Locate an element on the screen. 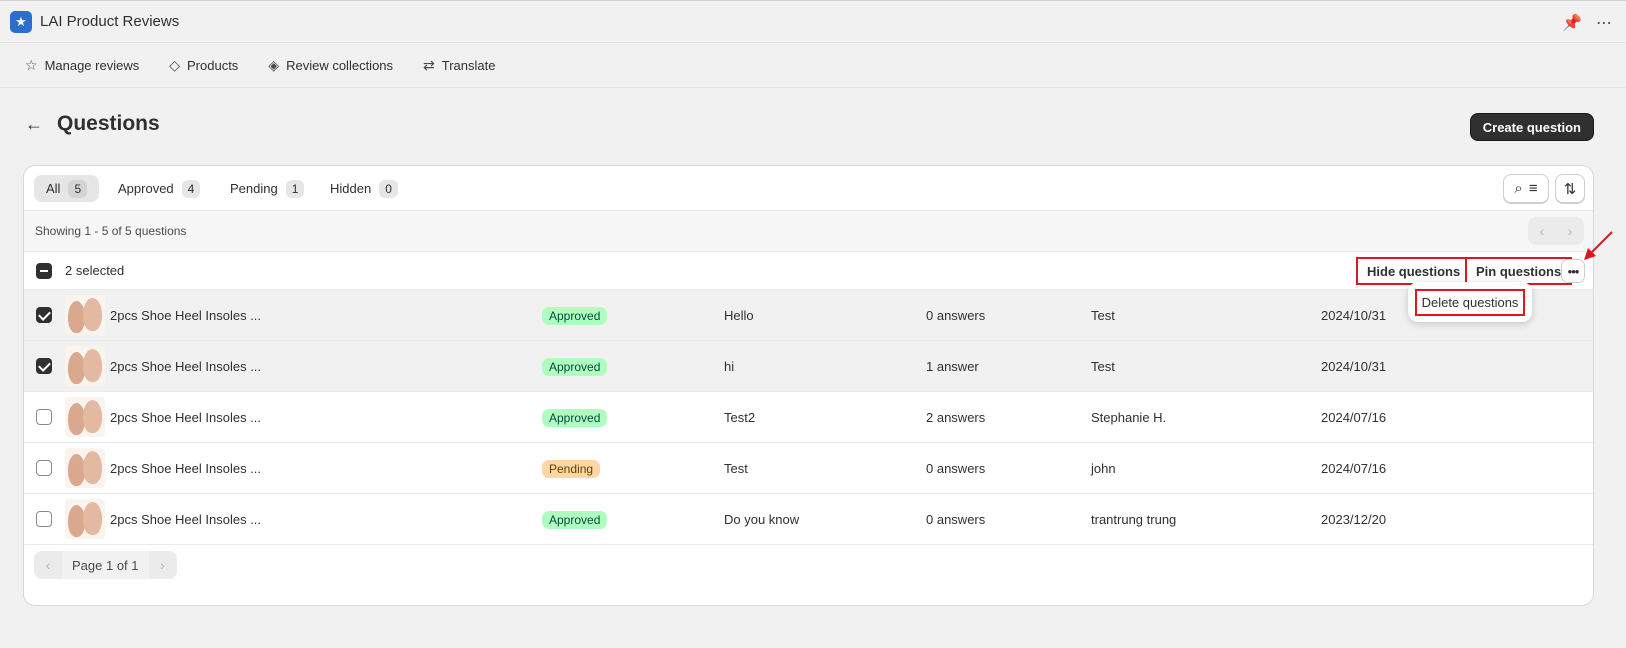  collection-tag-icon: ◈ is located at coordinates (274, 65).